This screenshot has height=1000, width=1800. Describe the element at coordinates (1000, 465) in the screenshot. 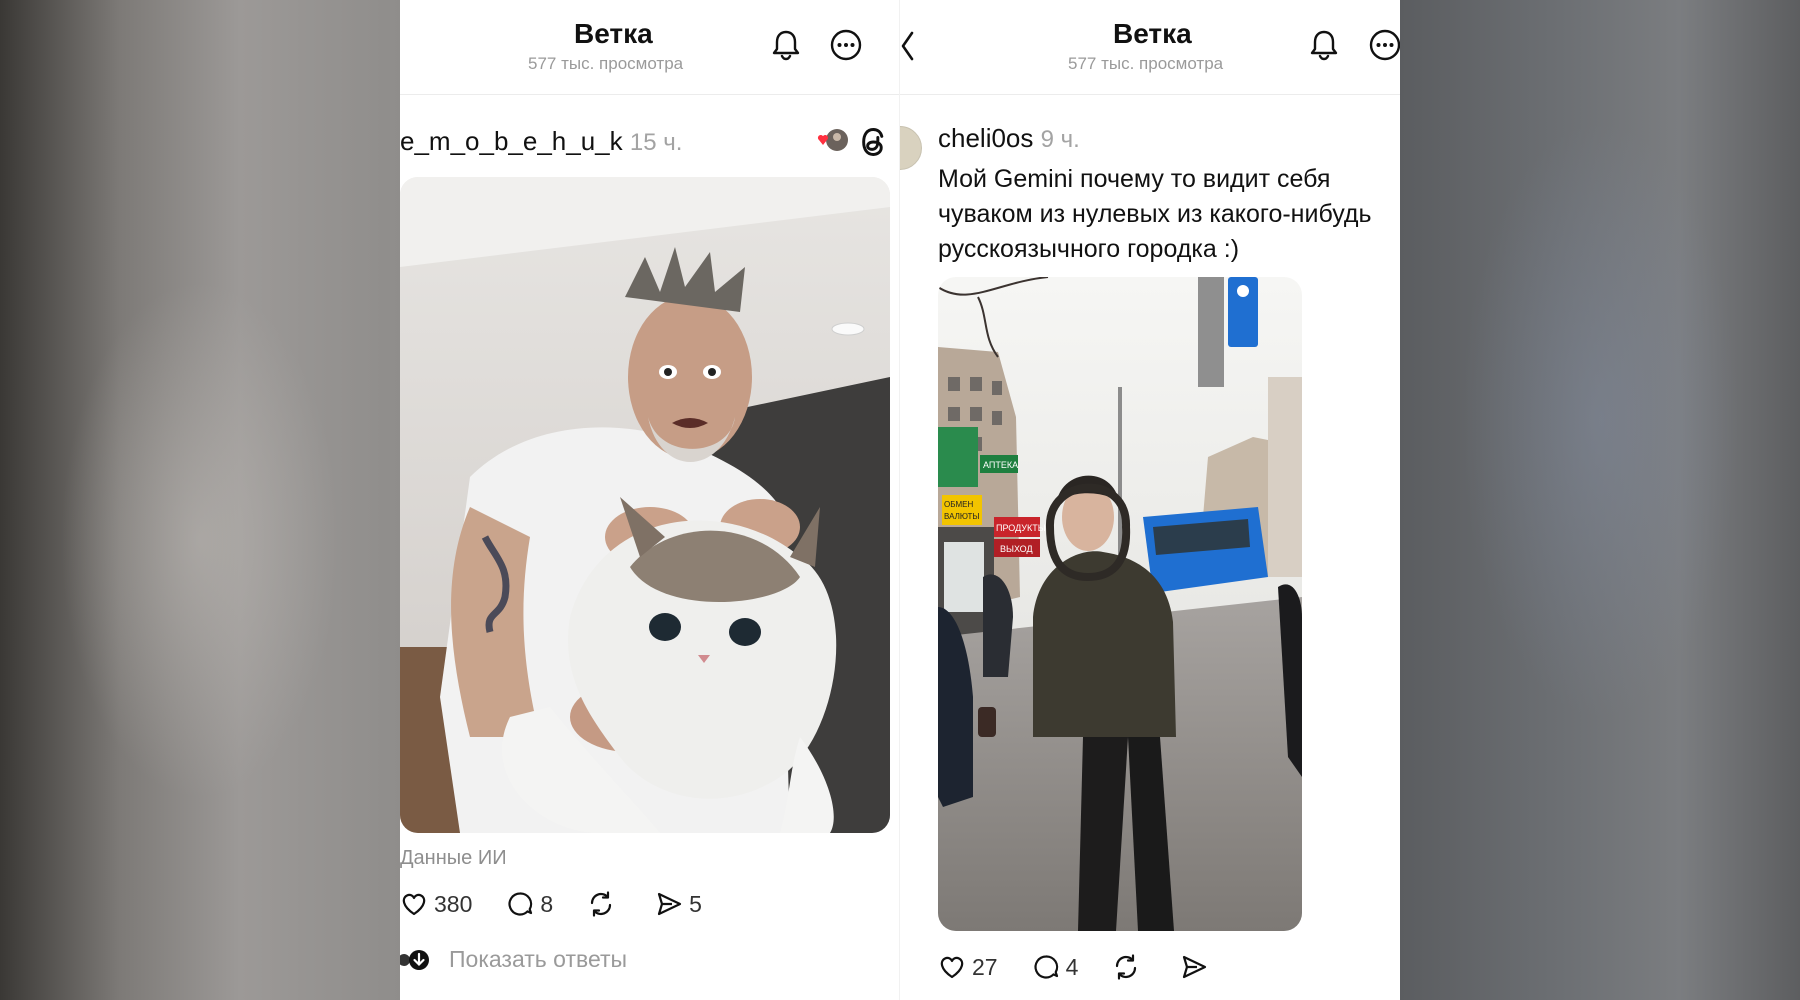

I see `sign-pharmacy: АПТЕКА` at that location.